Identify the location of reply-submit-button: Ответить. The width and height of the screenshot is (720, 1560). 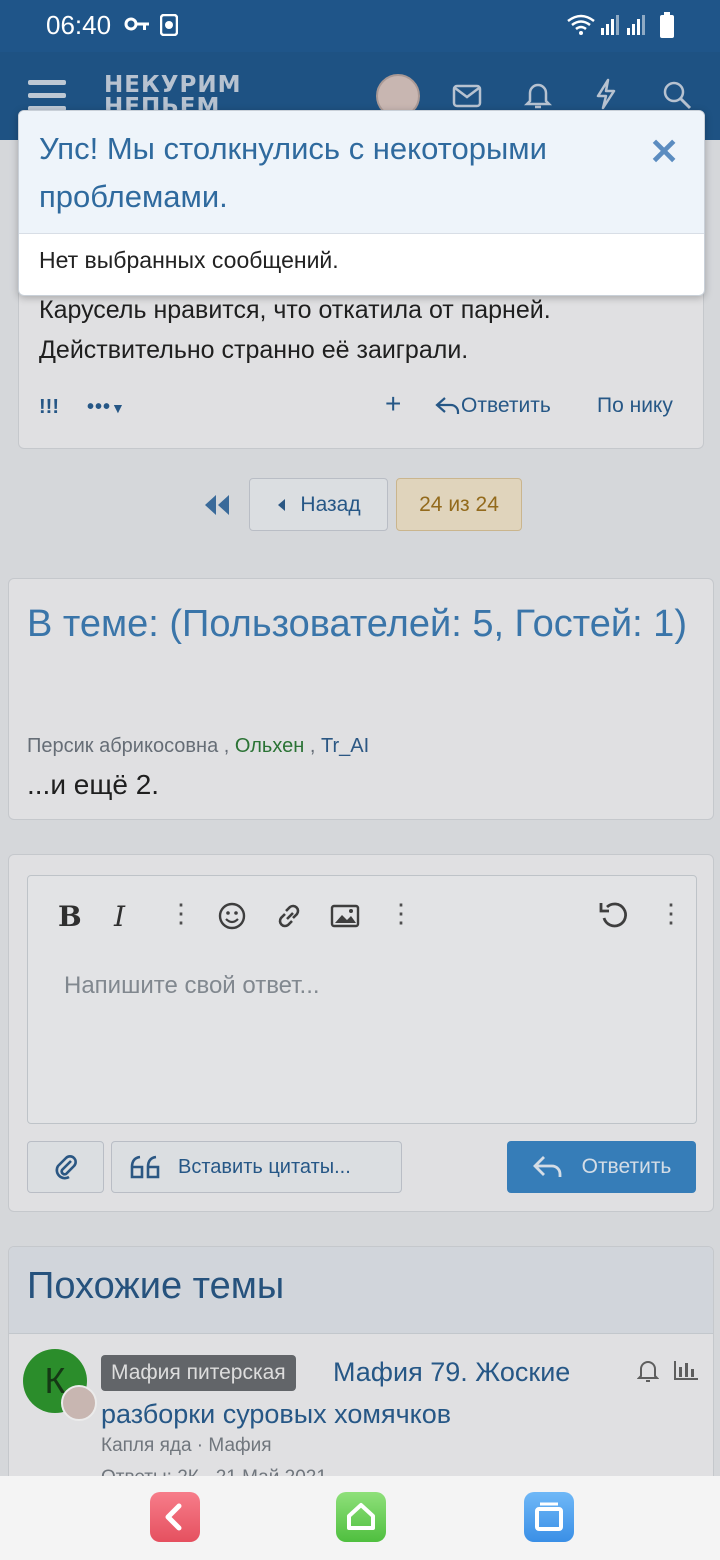
(601, 1167).